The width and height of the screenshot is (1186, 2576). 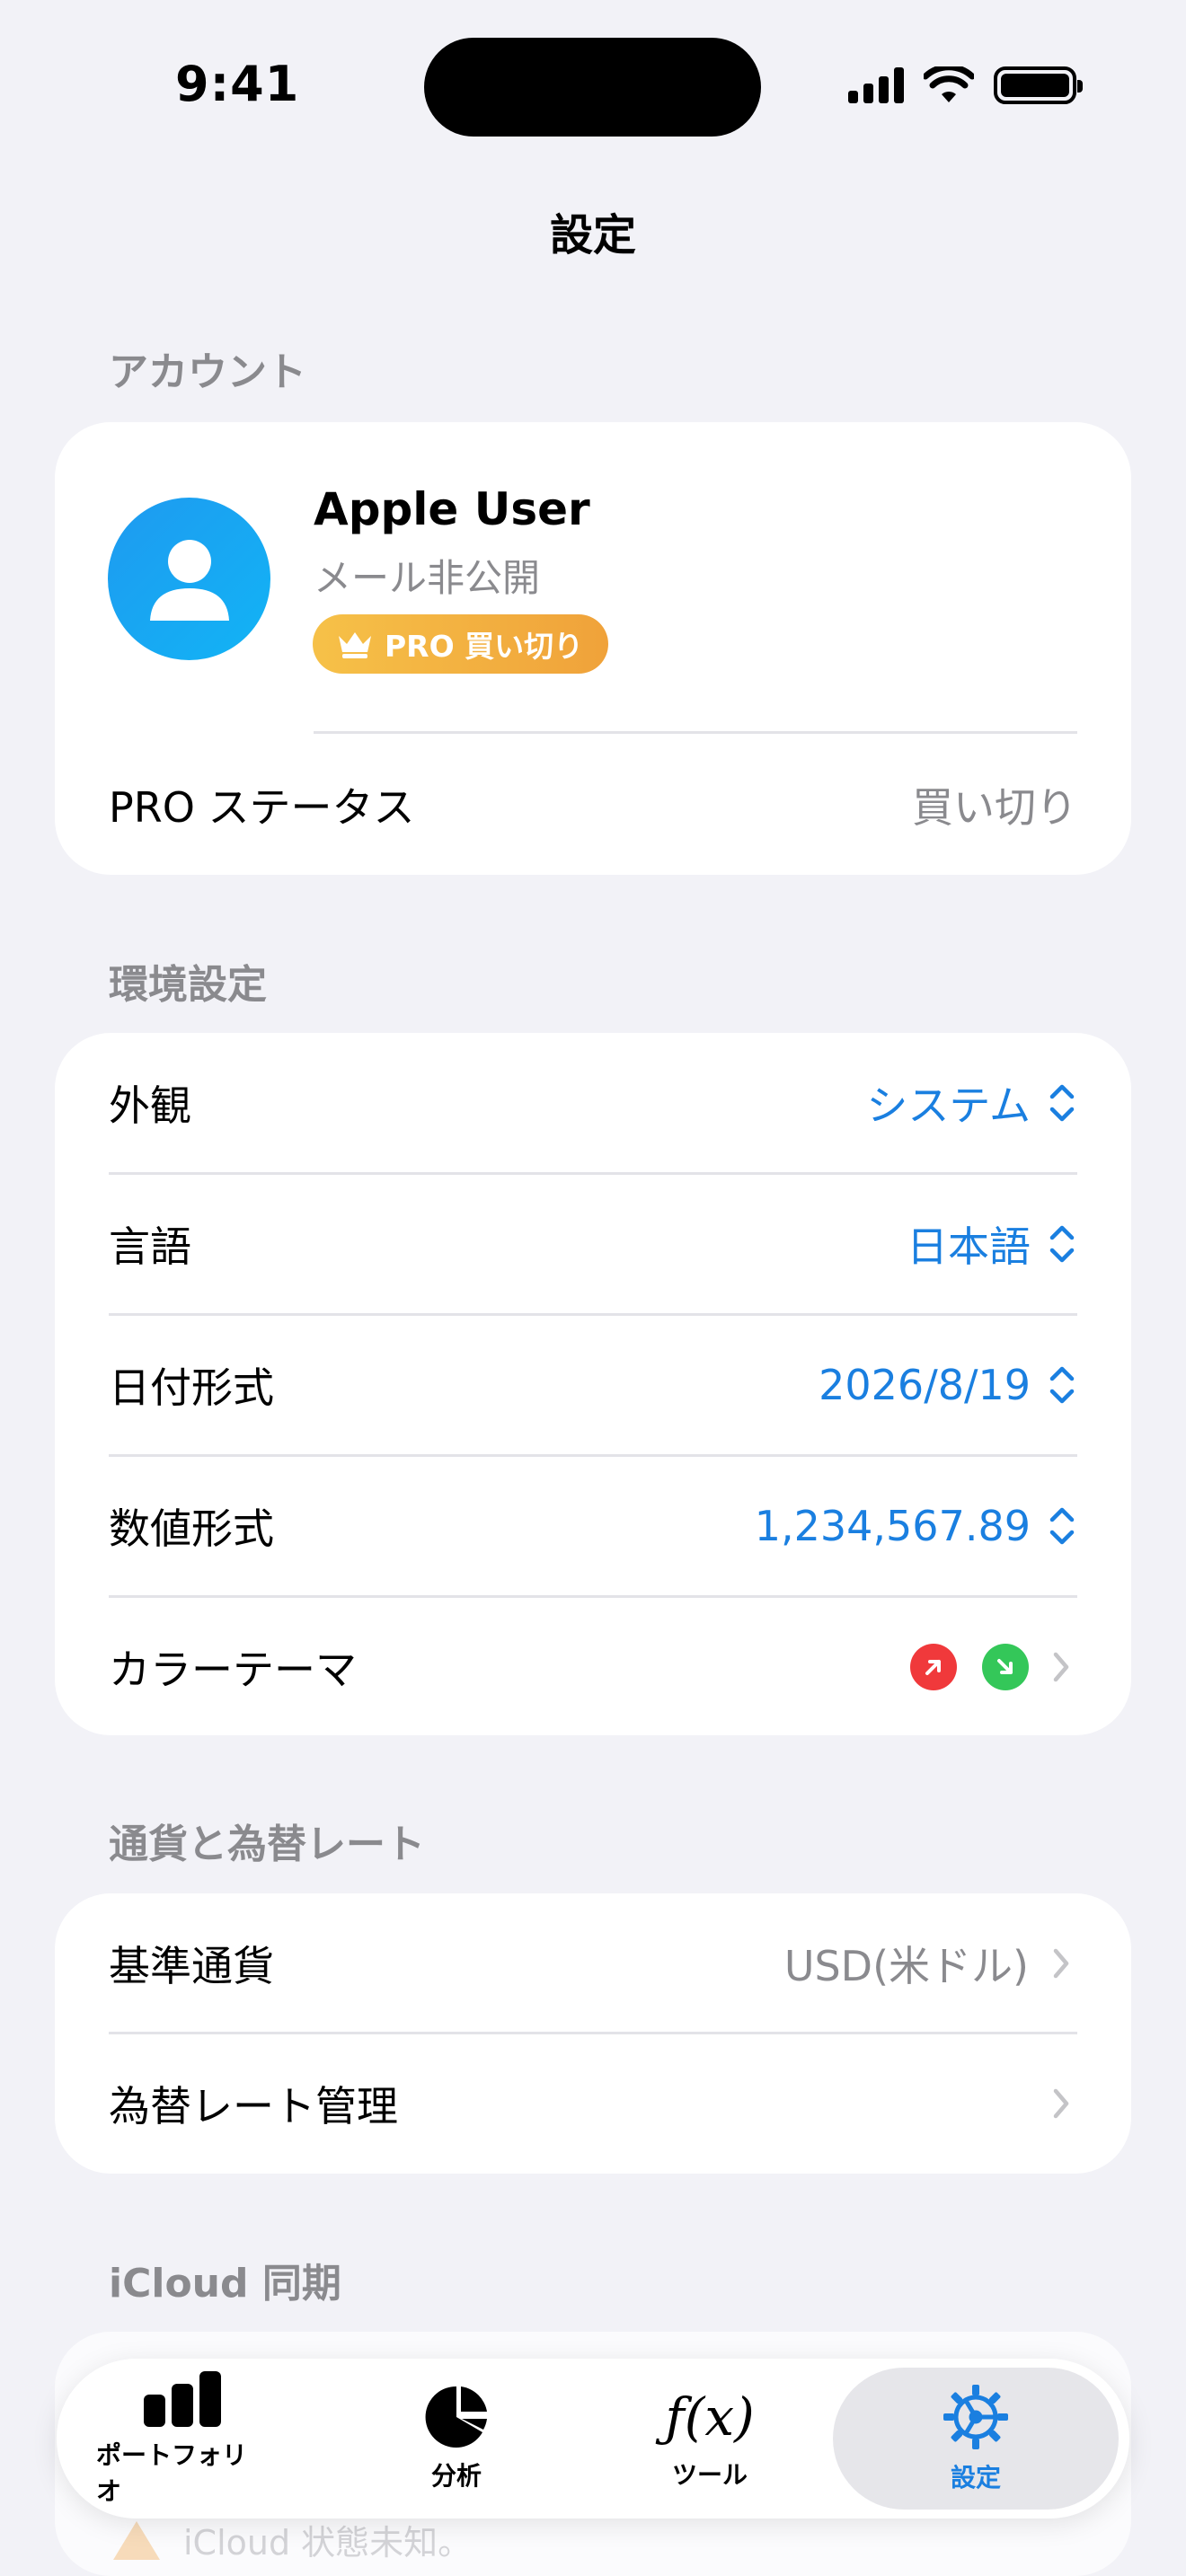 I want to click on battery-icon, so click(x=1038, y=85).